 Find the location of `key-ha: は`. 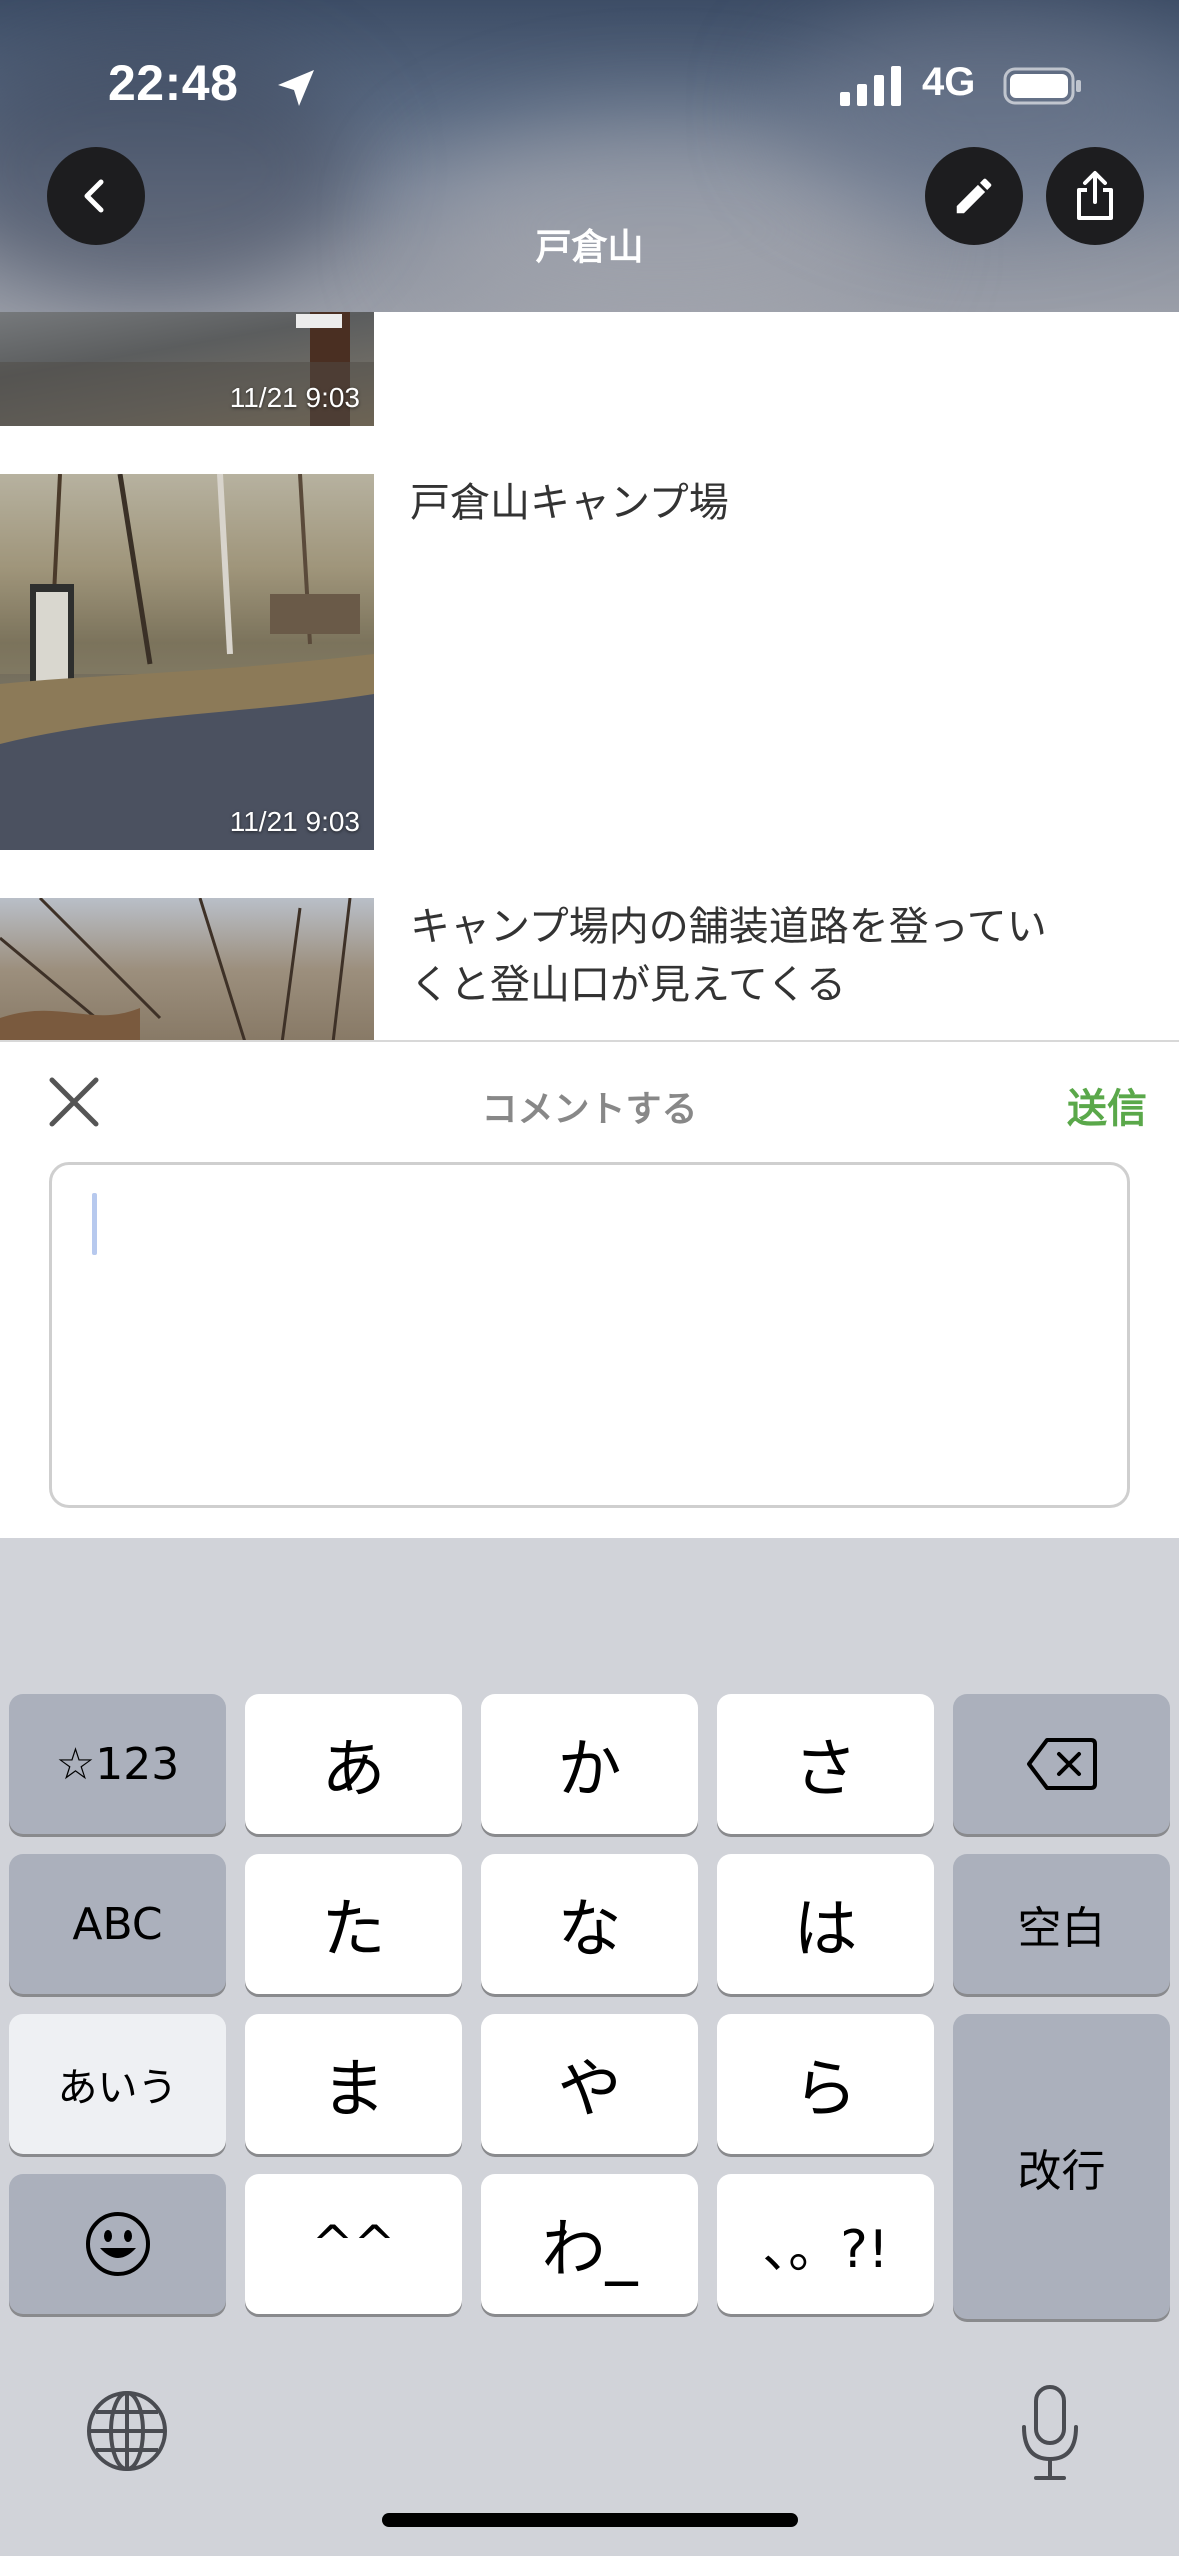

key-ha: は is located at coordinates (825, 1924).